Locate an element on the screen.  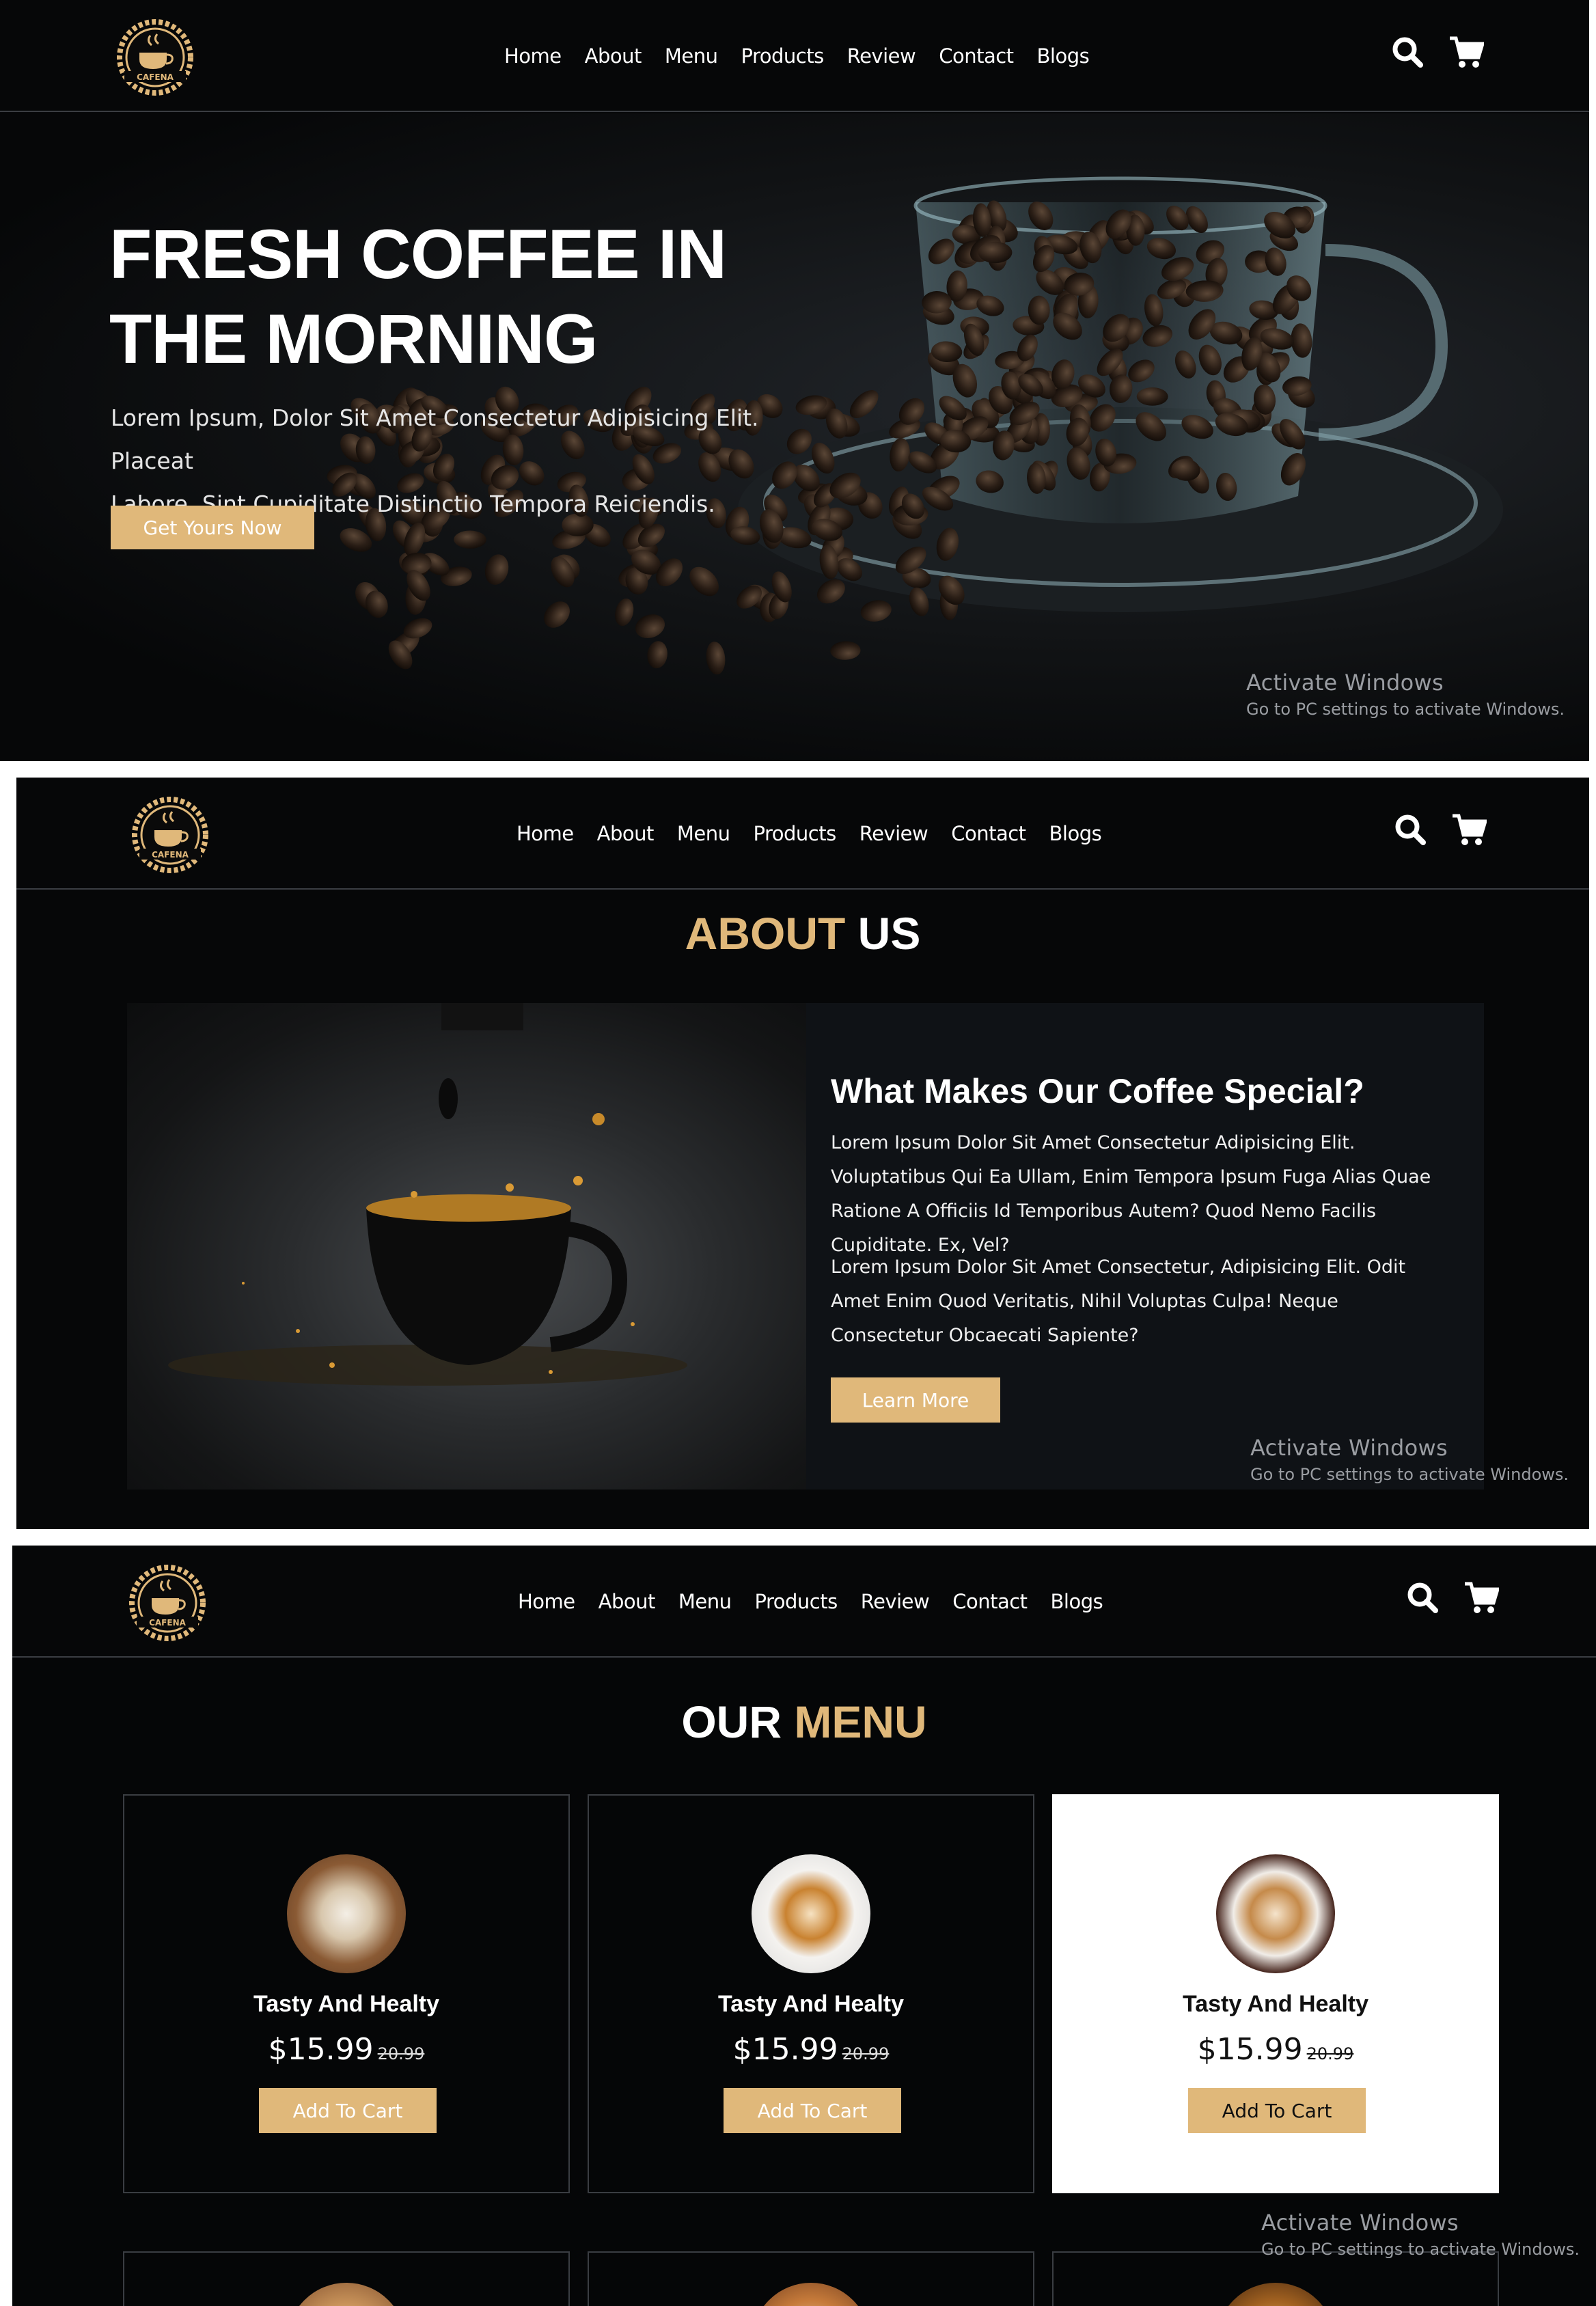
coffee-splash-image is located at coordinates (466, 1246).